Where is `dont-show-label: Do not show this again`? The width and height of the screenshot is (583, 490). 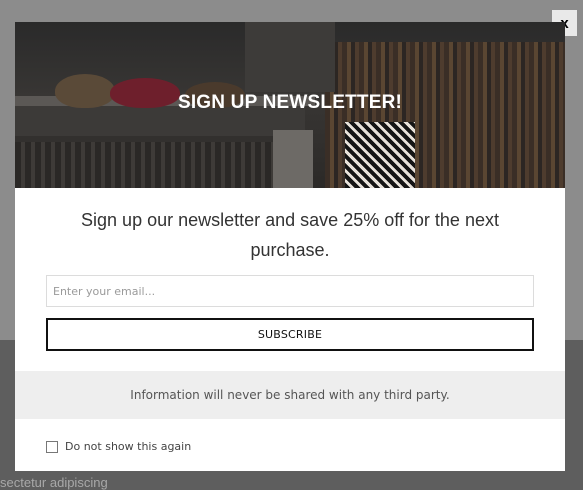 dont-show-label: Do not show this again is located at coordinates (128, 446).